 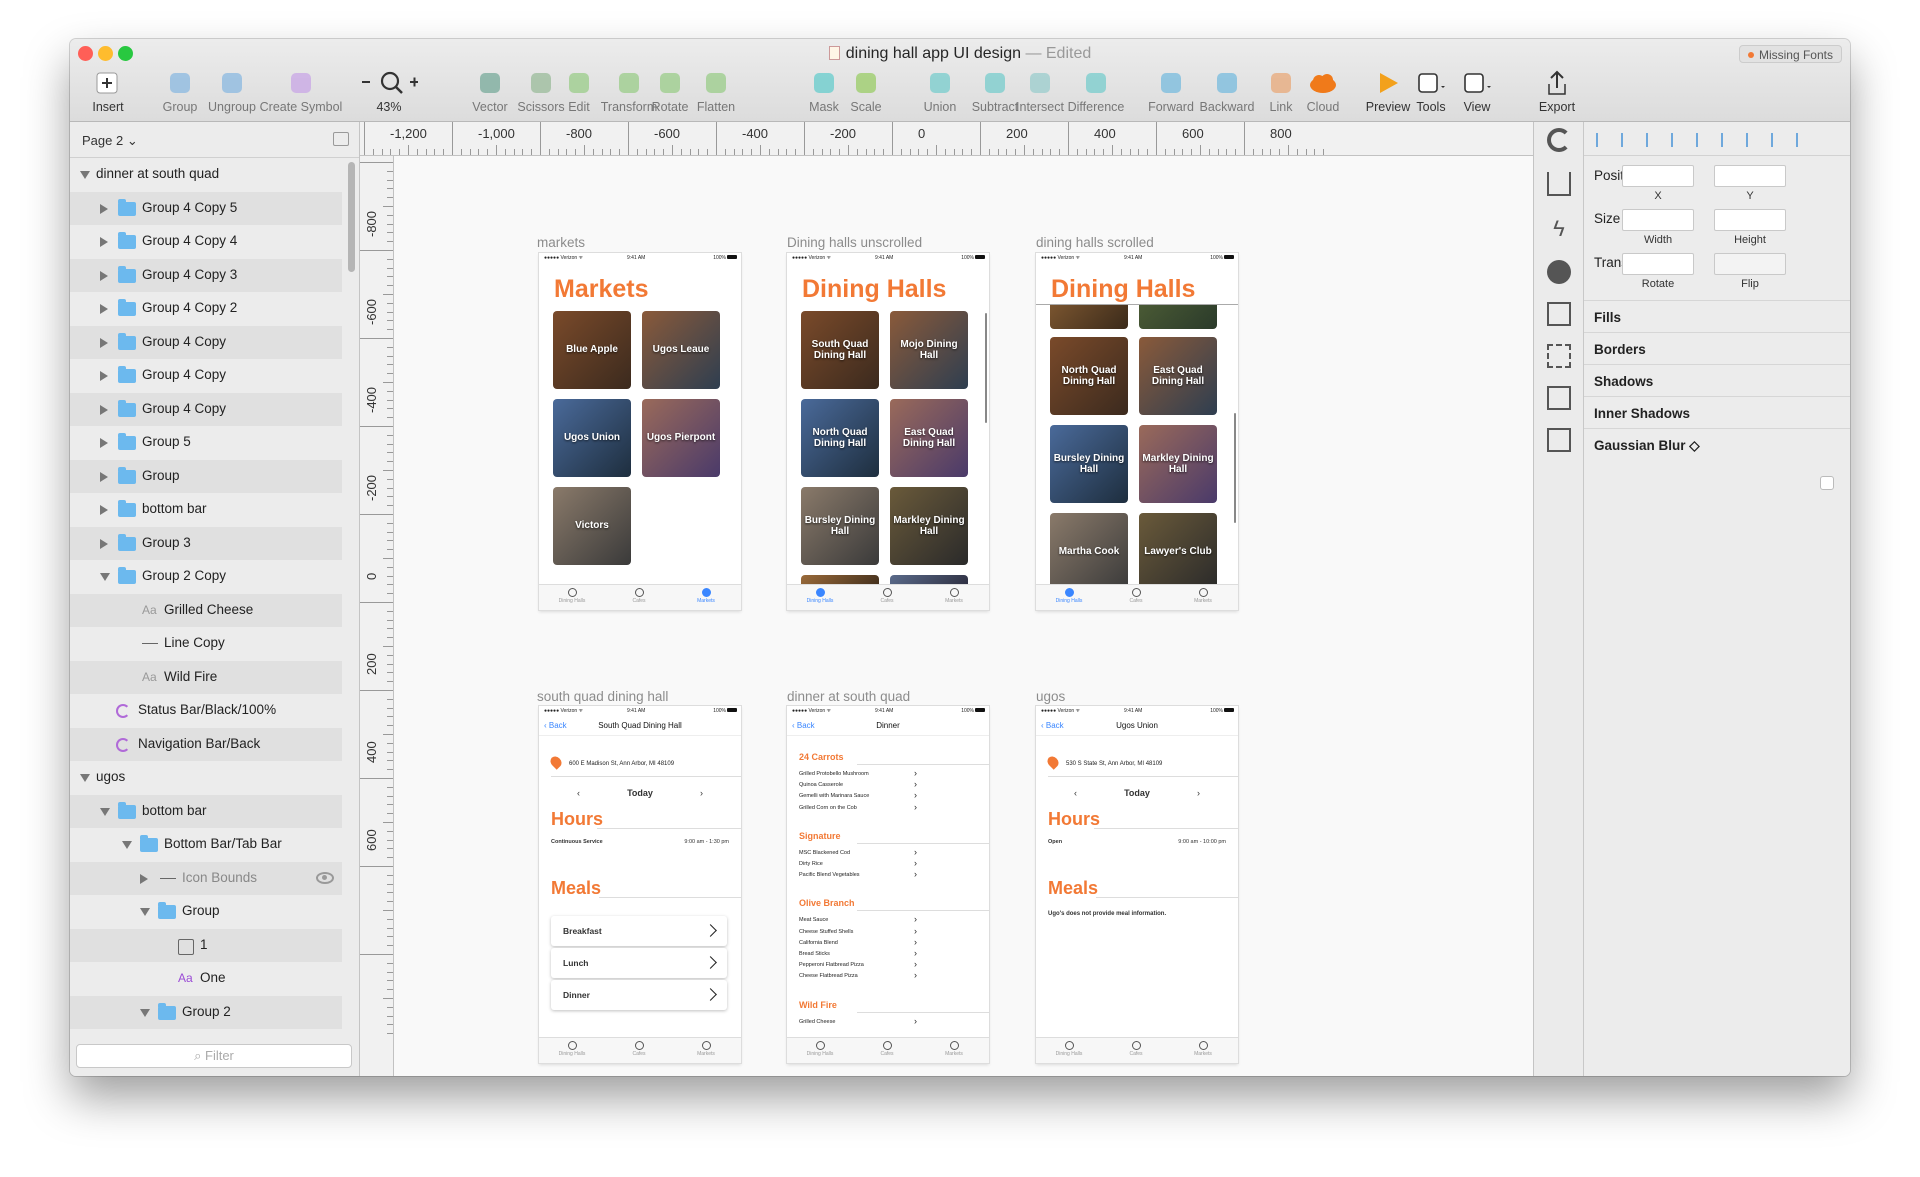 I want to click on prev-day-icon: ‹, so click(x=1075, y=793).